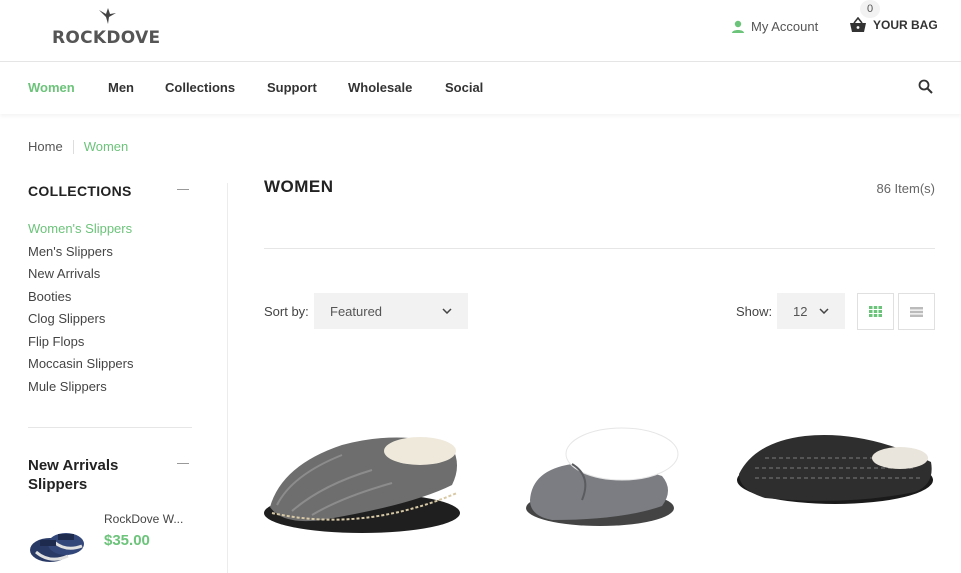 This screenshot has height=573, width=961. What do you see at coordinates (292, 87) in the screenshot?
I see `nav-item-support: Support` at bounding box center [292, 87].